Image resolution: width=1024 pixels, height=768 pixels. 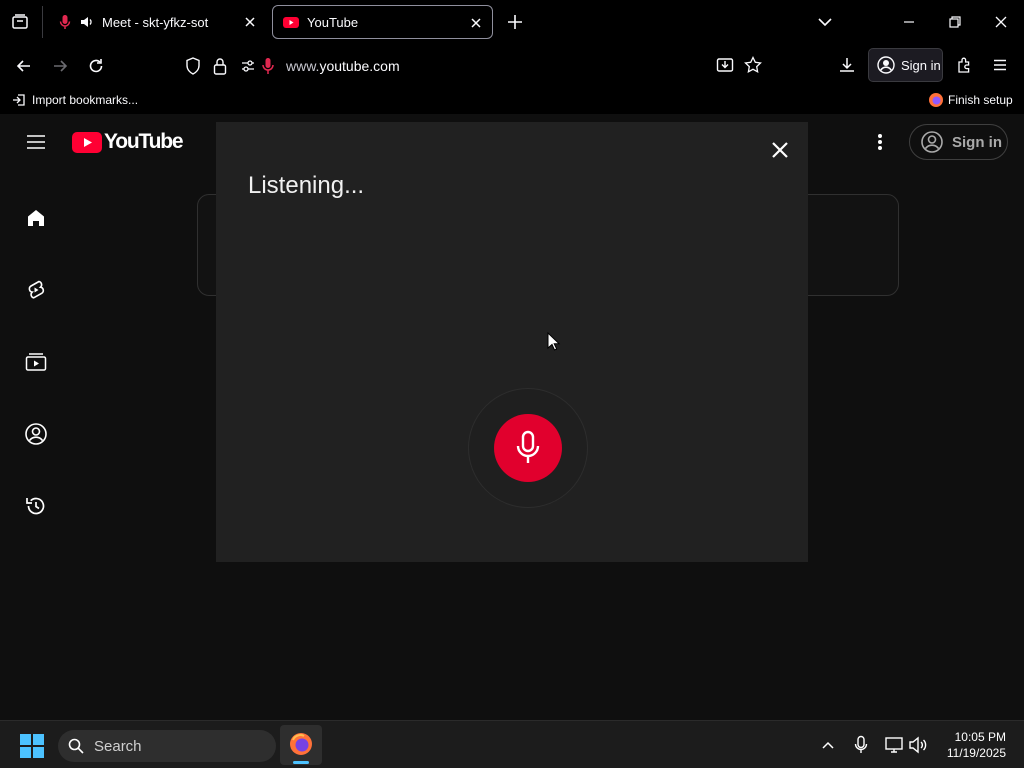 What do you see at coordinates (36, 434) in the screenshot?
I see `you-icon` at bounding box center [36, 434].